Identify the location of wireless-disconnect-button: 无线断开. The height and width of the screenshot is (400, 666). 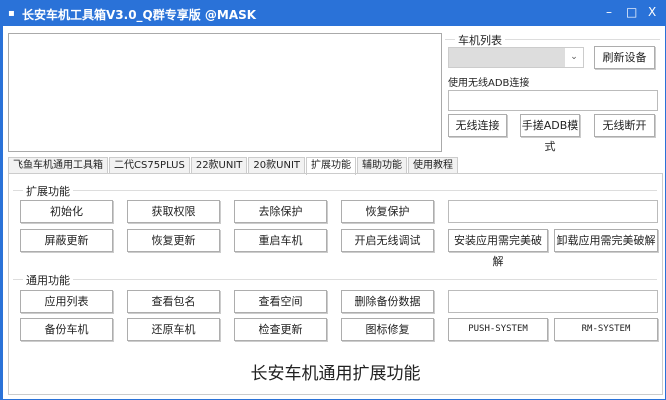
(624, 125).